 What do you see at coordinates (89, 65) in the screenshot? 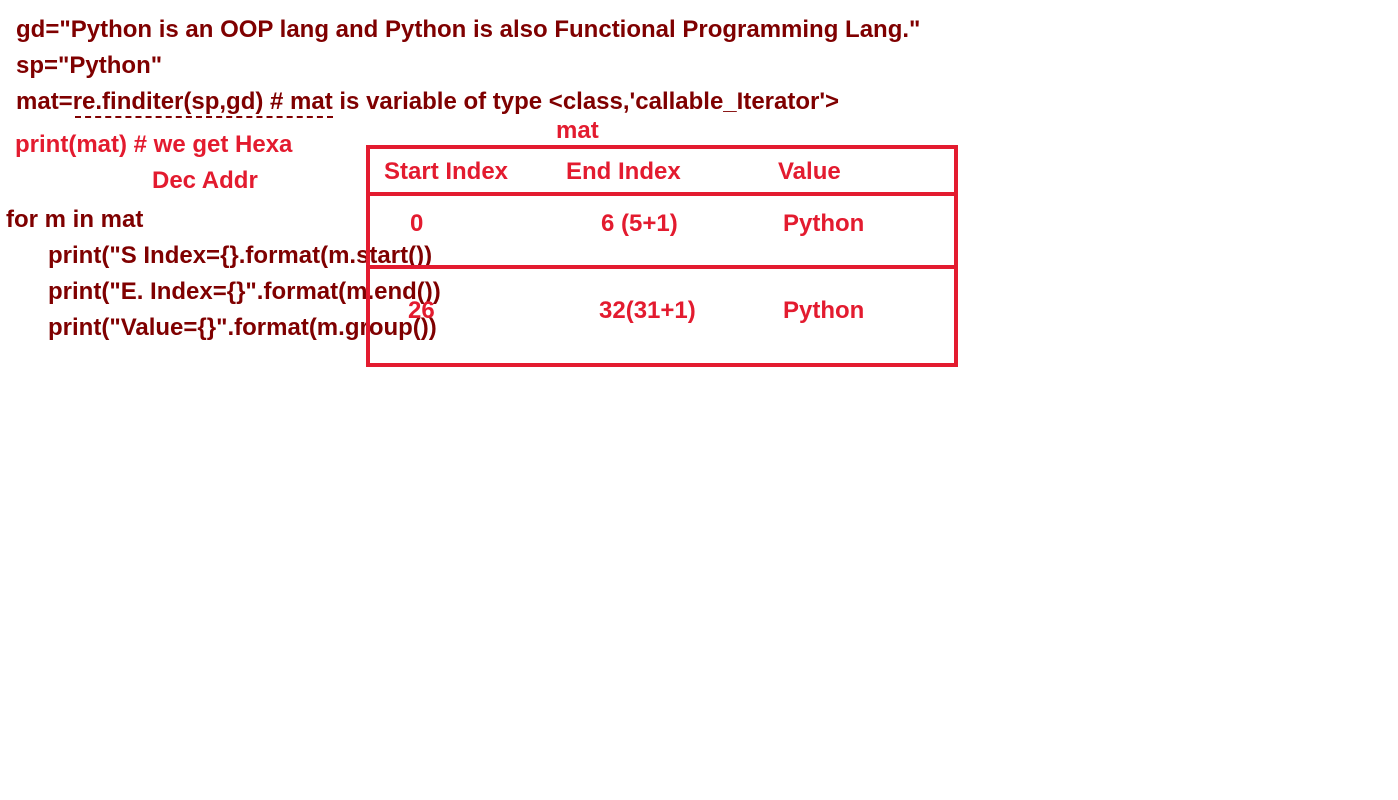
I see `code-line-sp: sp="Python"` at bounding box center [89, 65].